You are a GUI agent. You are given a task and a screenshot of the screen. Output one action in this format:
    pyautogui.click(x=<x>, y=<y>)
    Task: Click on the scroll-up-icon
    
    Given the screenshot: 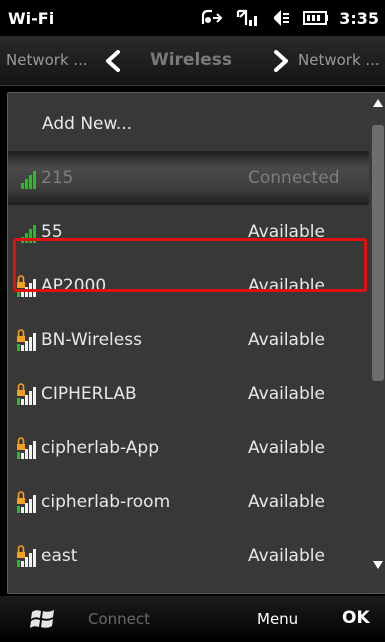 What is the action you would take?
    pyautogui.click(x=378, y=103)
    